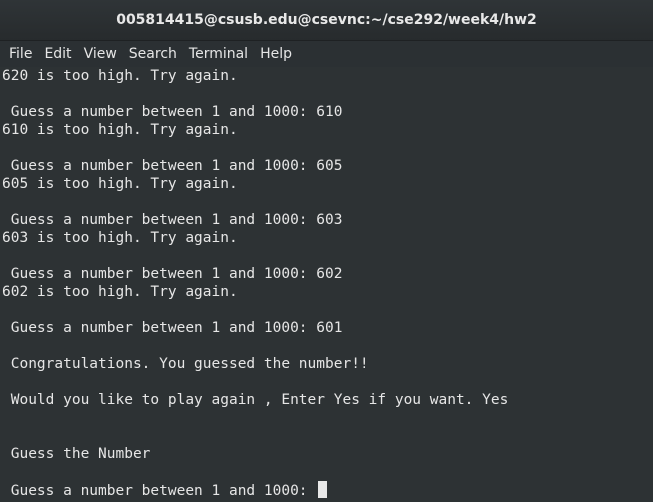 This screenshot has height=502, width=653. I want to click on menu-help: Help, so click(276, 54).